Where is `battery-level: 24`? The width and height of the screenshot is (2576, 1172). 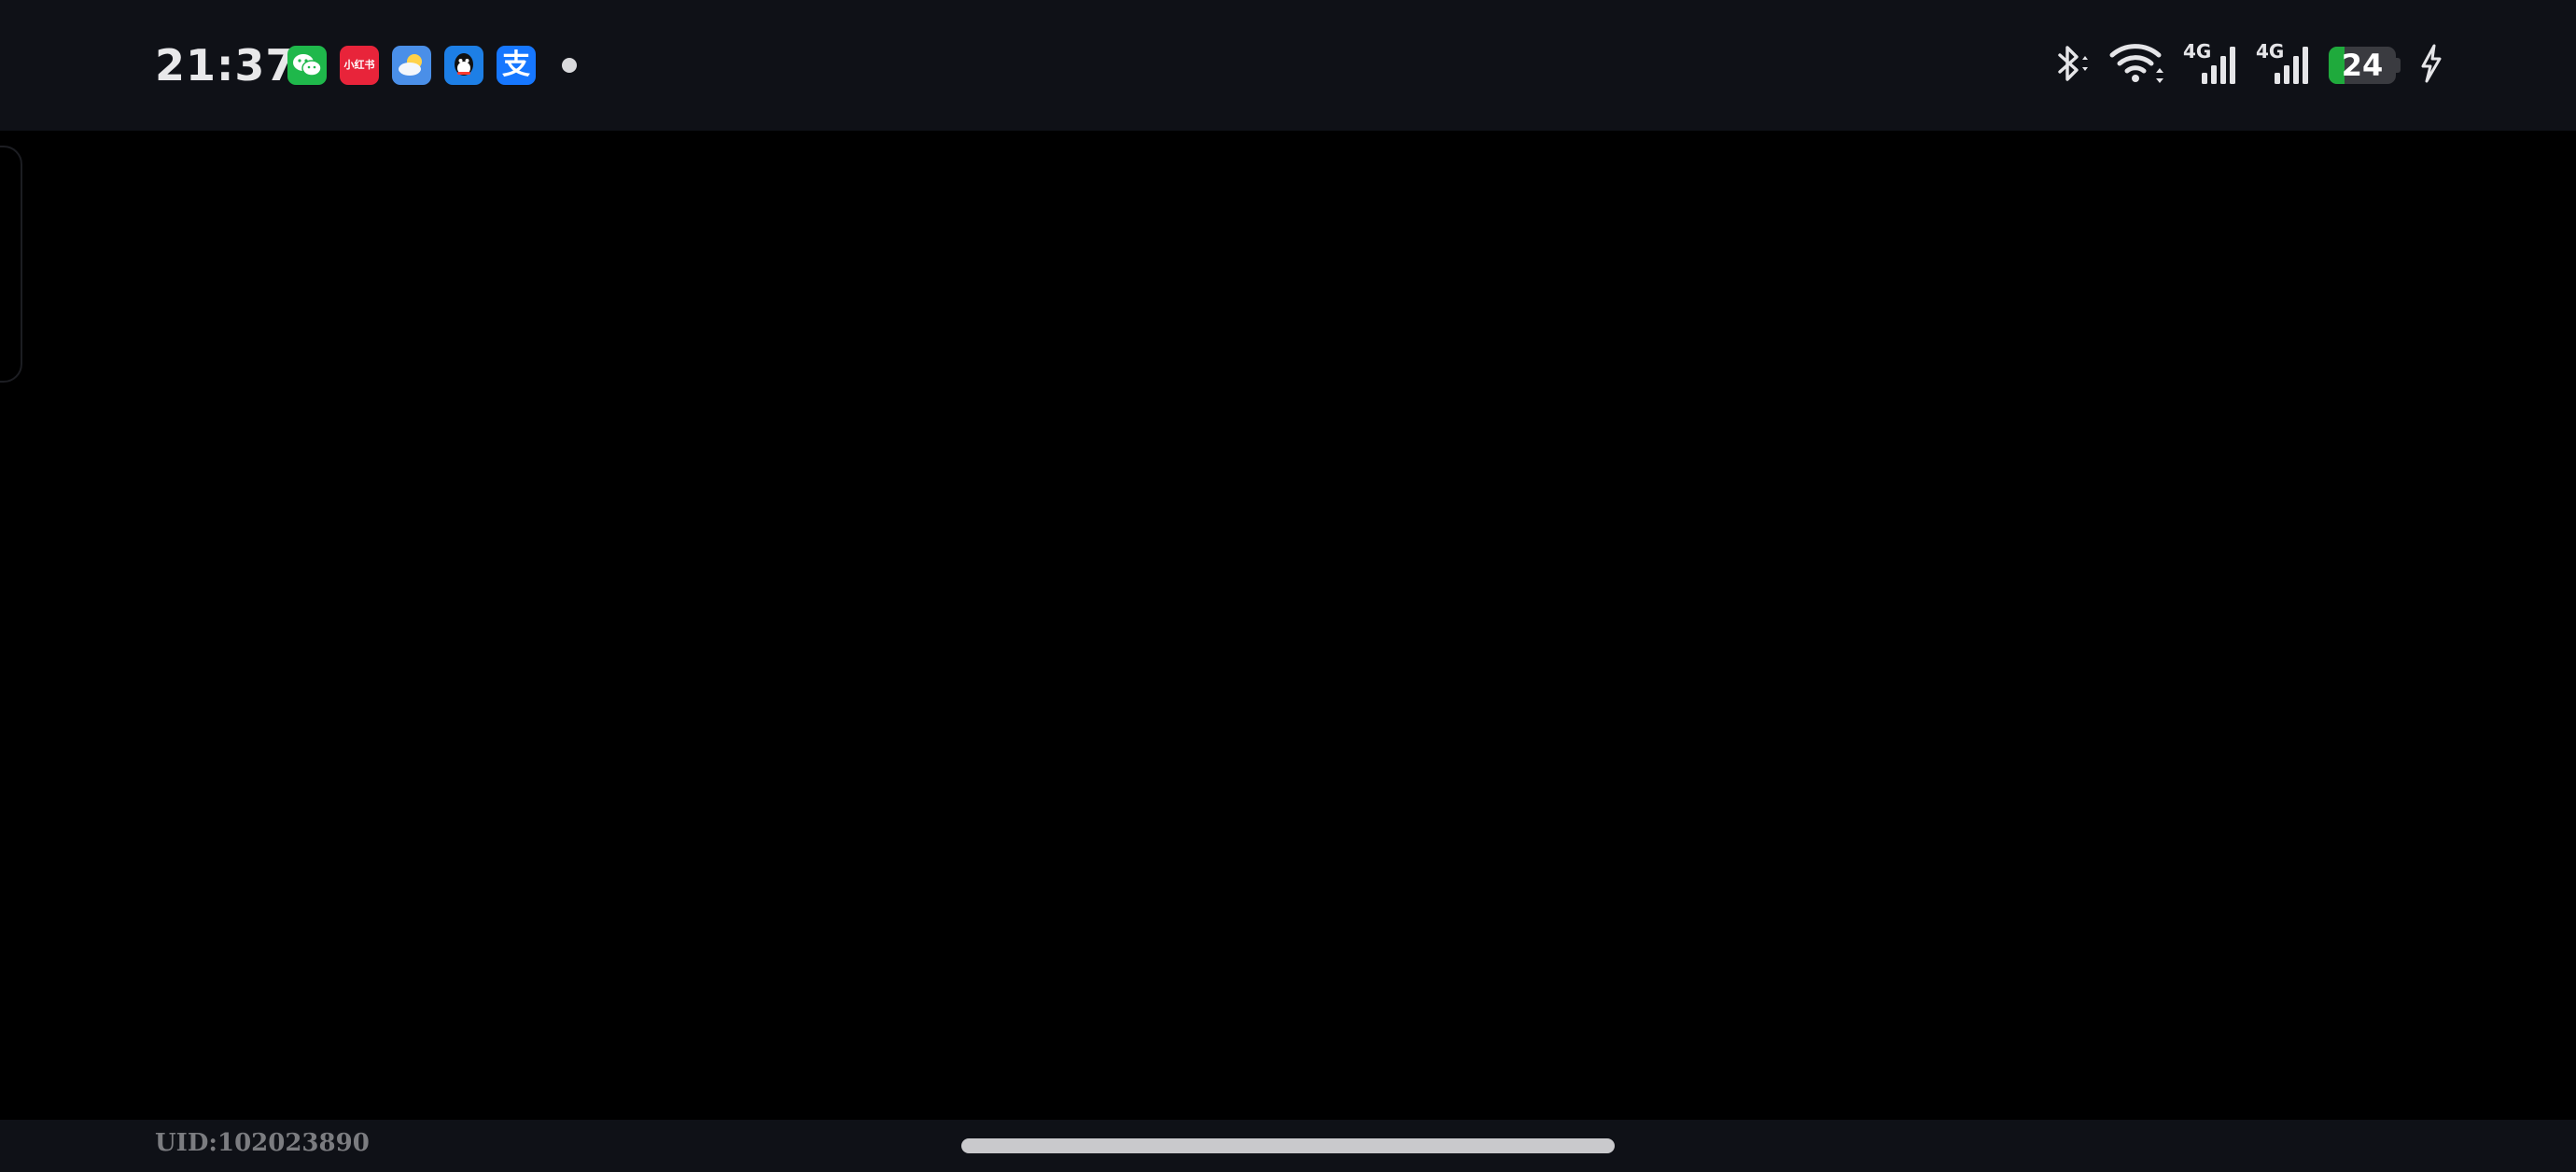
battery-level: 24 is located at coordinates (2362, 65).